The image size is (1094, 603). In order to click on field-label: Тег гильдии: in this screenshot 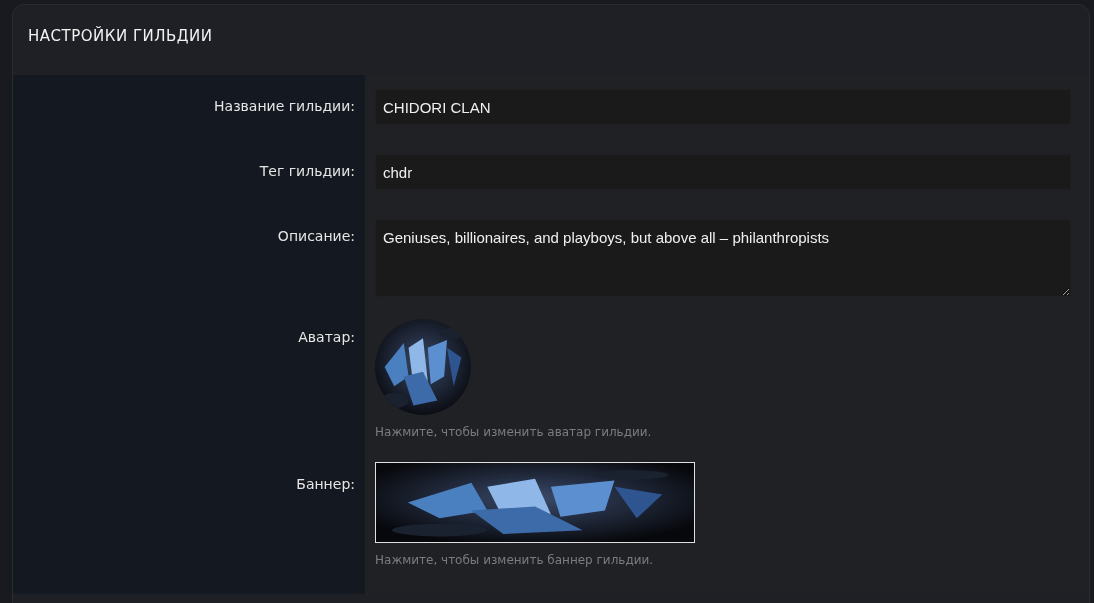, I will do `click(307, 170)`.